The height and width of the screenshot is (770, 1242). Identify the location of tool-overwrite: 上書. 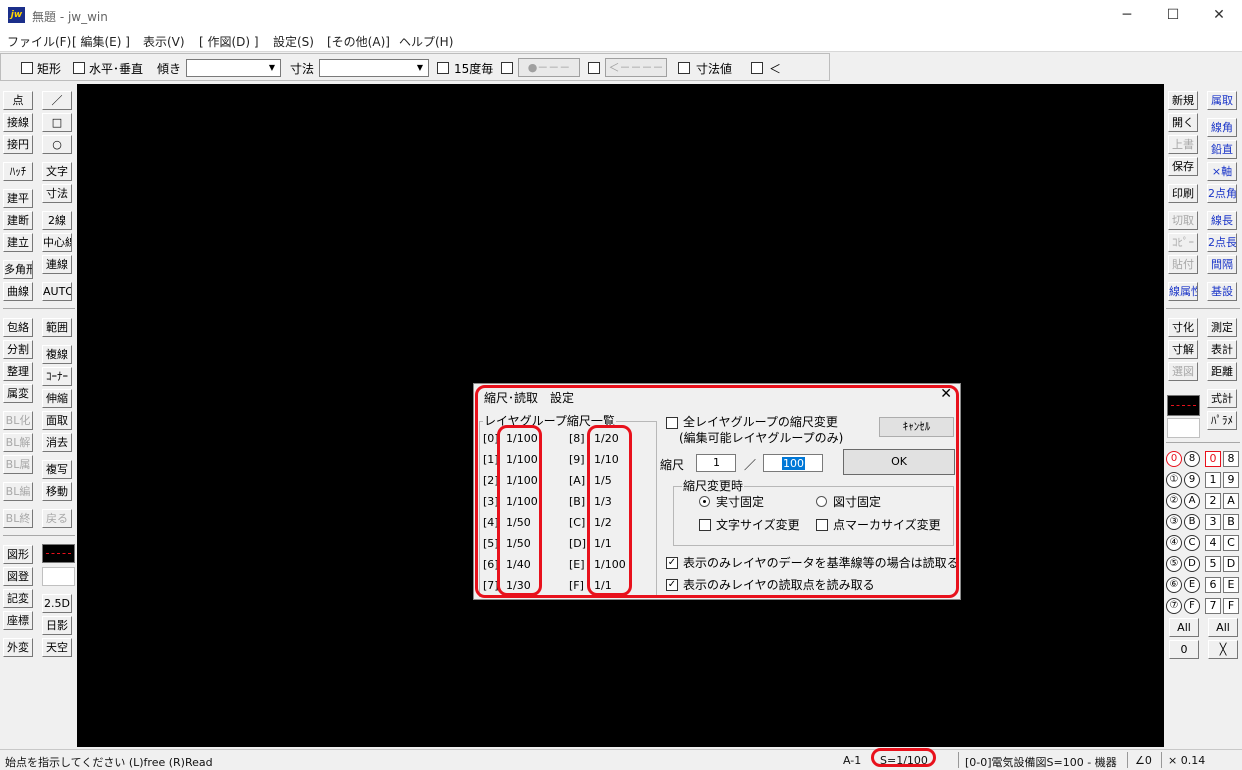
(1183, 144).